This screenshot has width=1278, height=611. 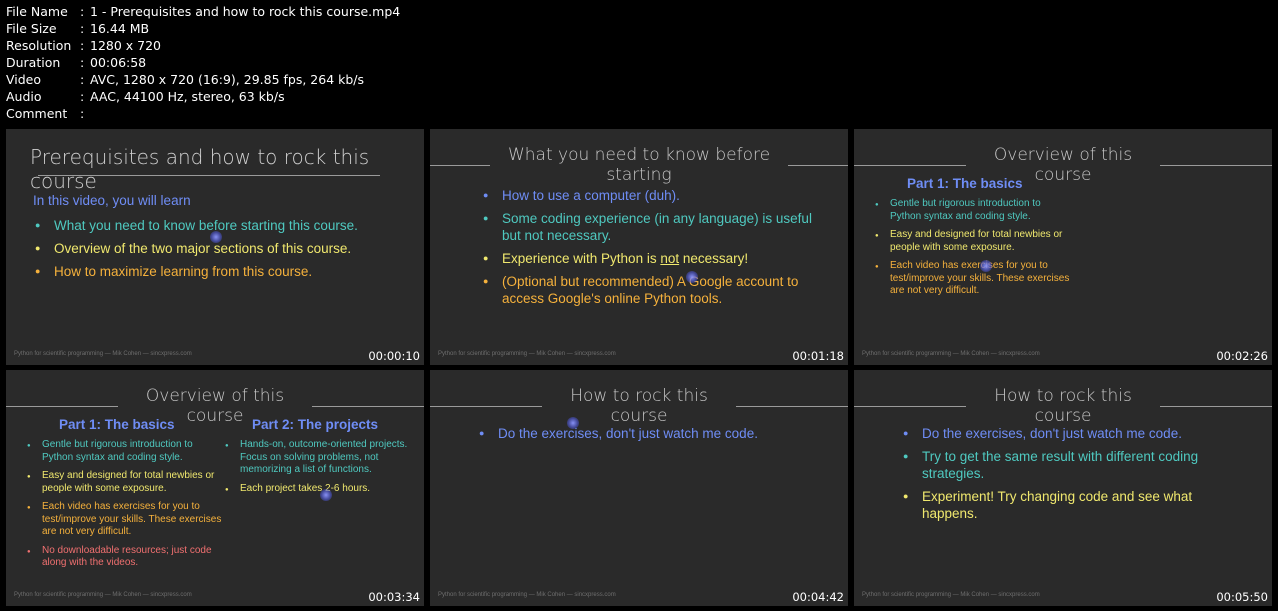 What do you see at coordinates (394, 356) in the screenshot?
I see `timestamp: 00:00:10` at bounding box center [394, 356].